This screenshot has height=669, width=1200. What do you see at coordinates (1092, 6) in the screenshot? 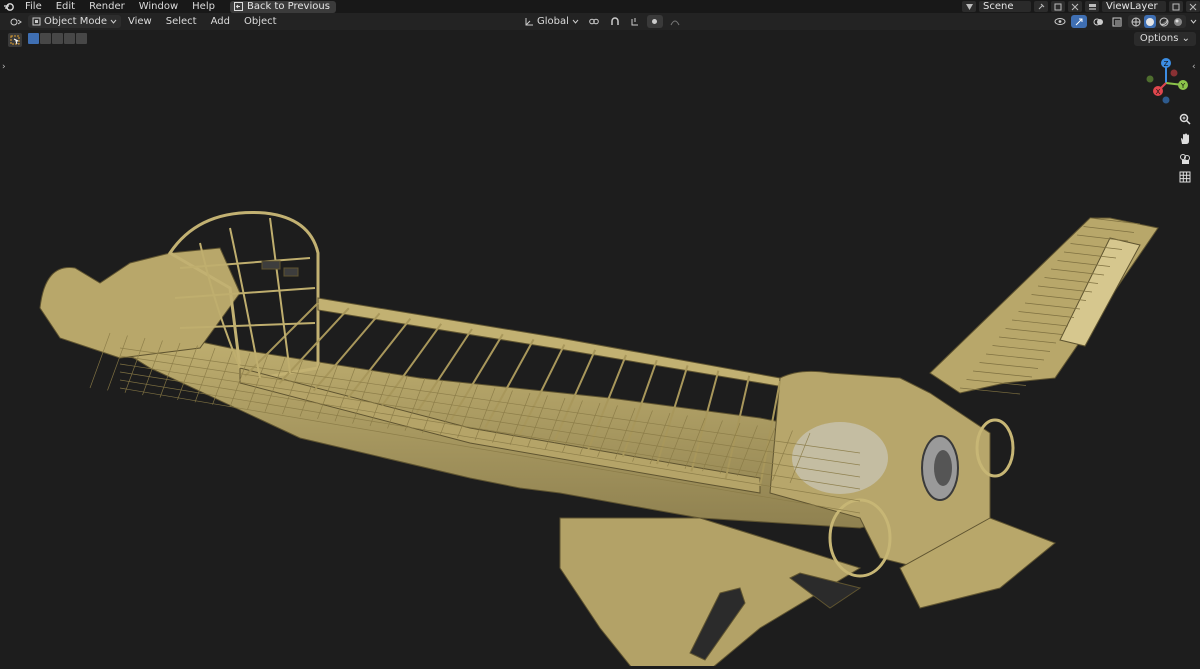
I see `viewlayer-browse-icon` at bounding box center [1092, 6].